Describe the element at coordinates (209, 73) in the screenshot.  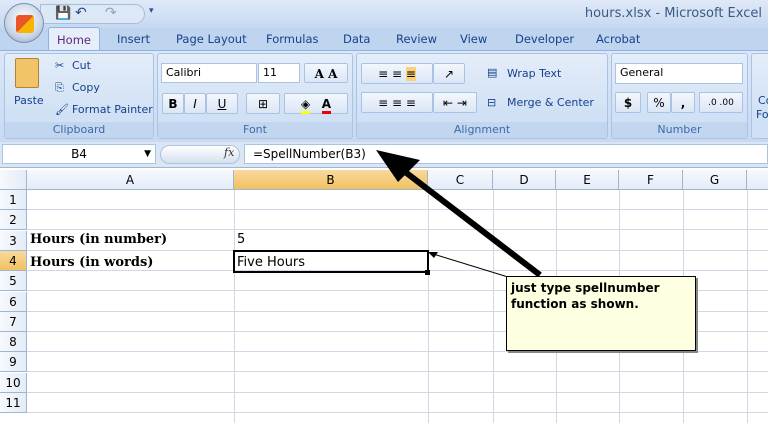
I see `font-name-select: Calibri` at that location.